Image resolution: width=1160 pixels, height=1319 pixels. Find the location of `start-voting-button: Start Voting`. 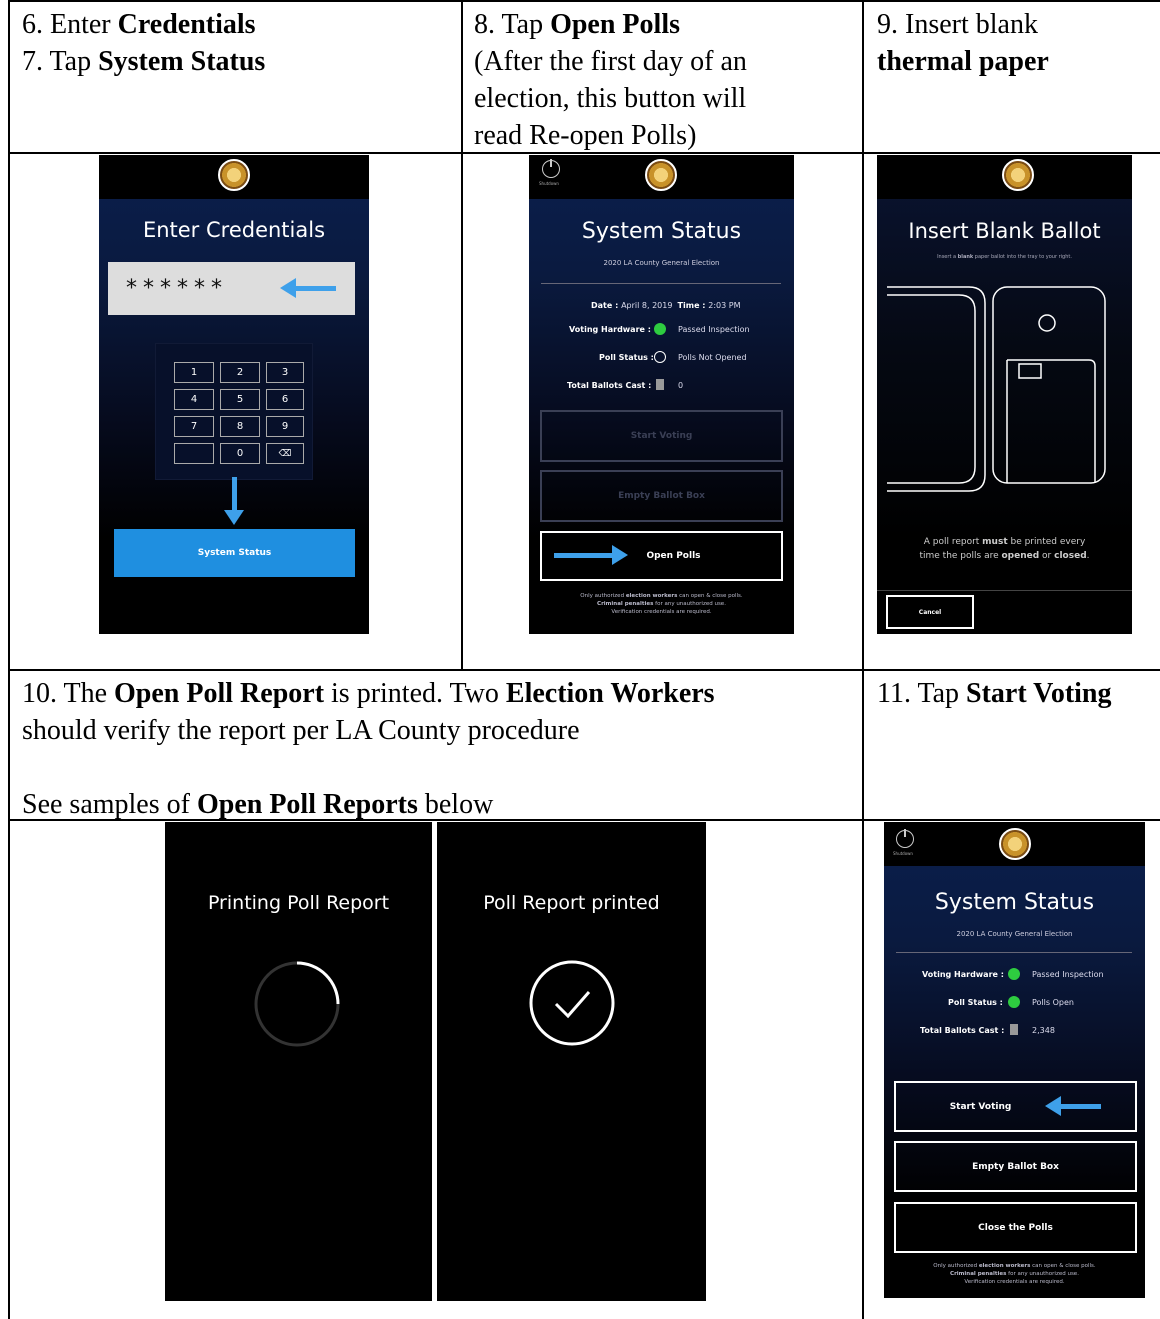

start-voting-button: Start Voting is located at coordinates (661, 436).